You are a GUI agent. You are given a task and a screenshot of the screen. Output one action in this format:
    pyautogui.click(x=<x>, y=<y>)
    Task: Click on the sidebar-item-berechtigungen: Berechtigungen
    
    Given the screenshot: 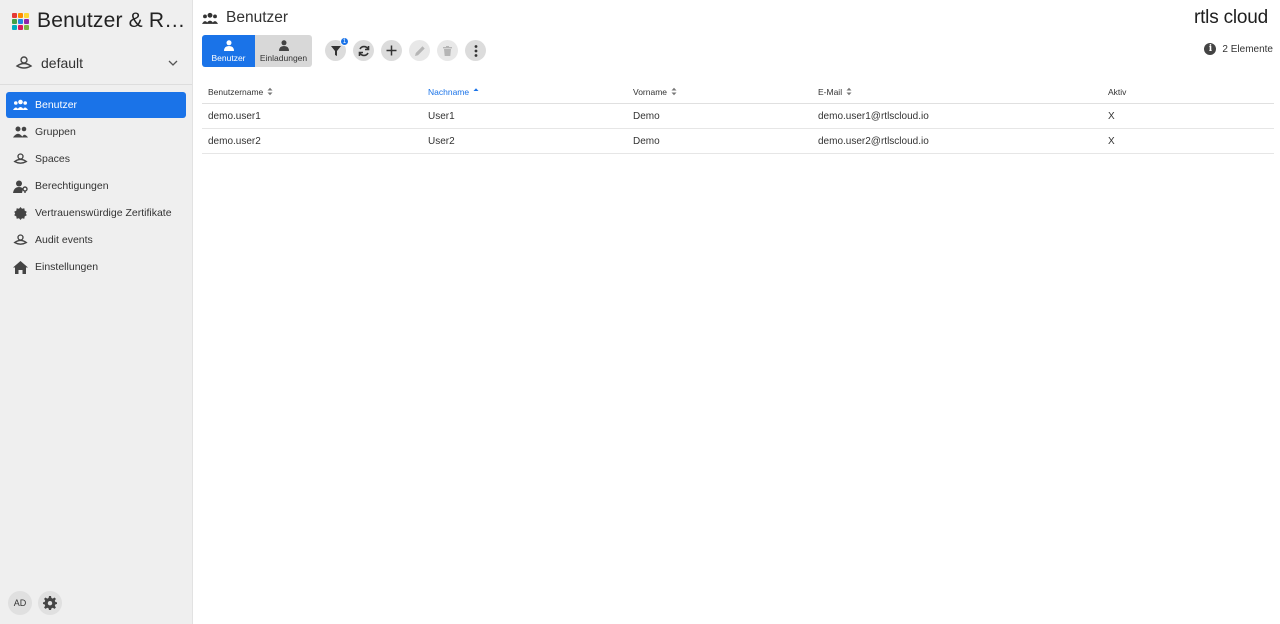 What is the action you would take?
    pyautogui.click(x=96, y=186)
    